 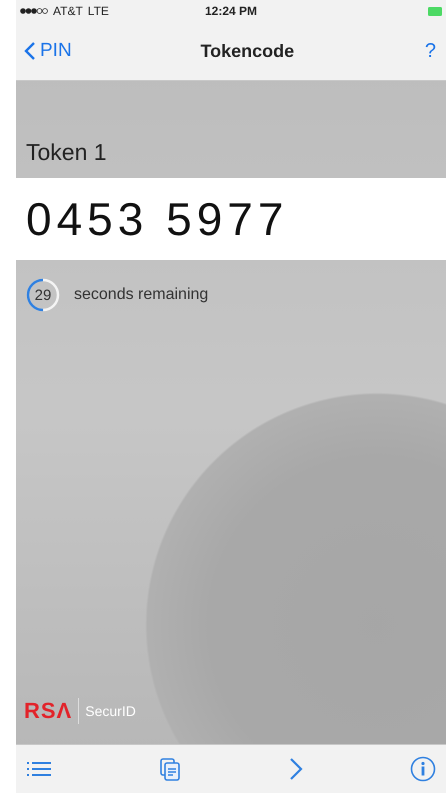 What do you see at coordinates (48, 51) in the screenshot?
I see `back-button: PIN` at bounding box center [48, 51].